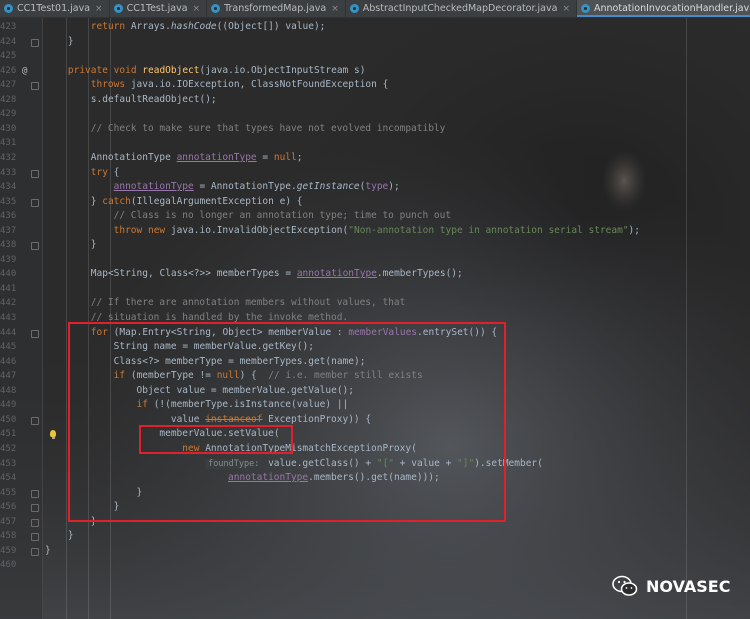 This screenshot has width=750, height=619. I want to click on code-line: 438 }, so click(375, 245).